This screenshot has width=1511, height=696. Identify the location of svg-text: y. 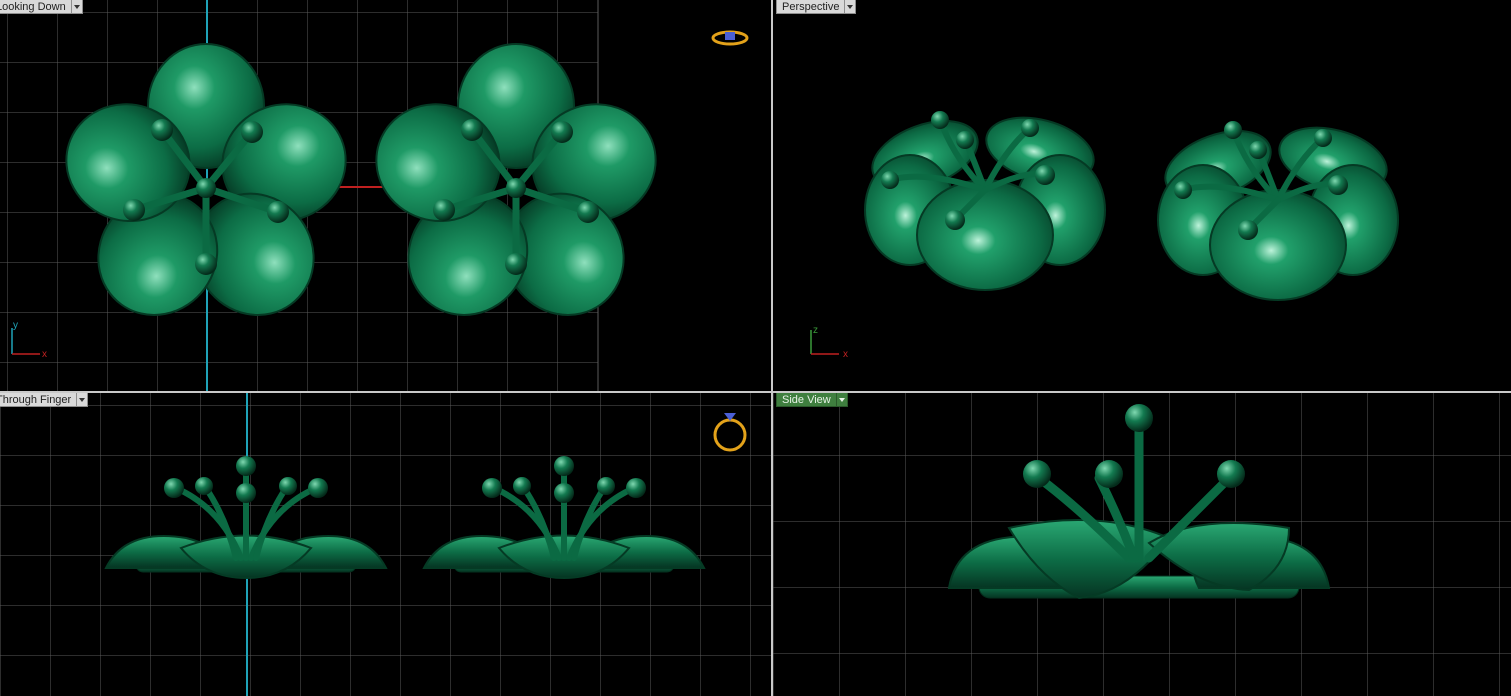
(15, 325).